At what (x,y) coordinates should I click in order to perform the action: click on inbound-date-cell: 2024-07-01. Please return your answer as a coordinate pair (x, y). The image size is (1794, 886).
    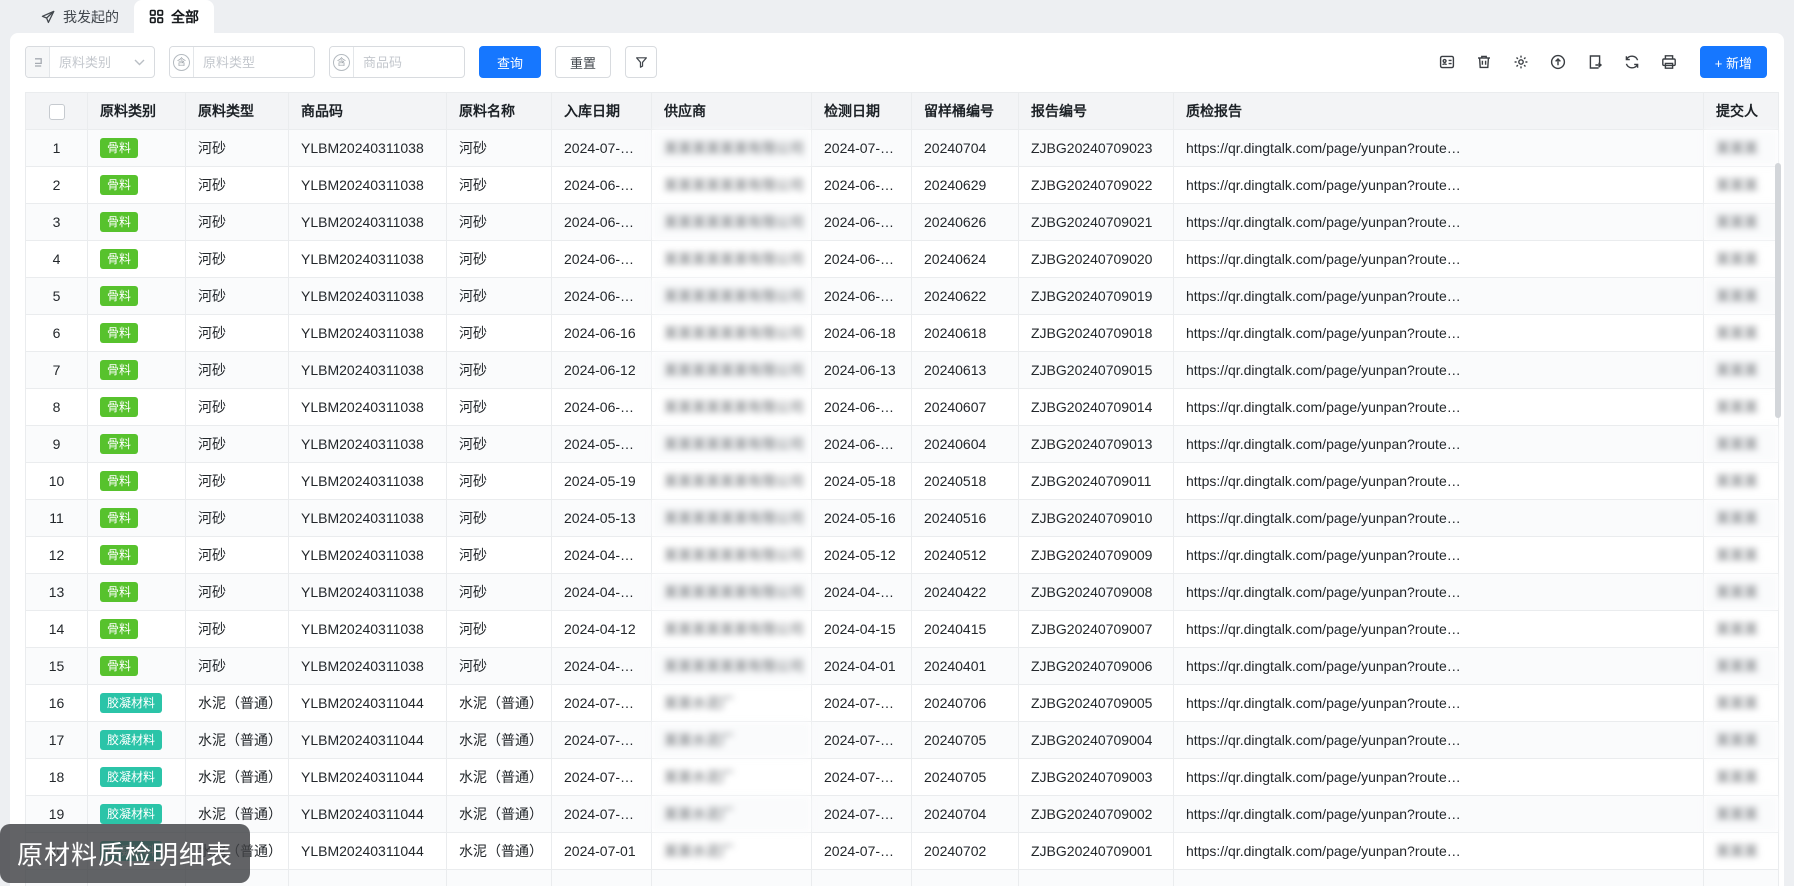
    Looking at the image, I should click on (601, 851).